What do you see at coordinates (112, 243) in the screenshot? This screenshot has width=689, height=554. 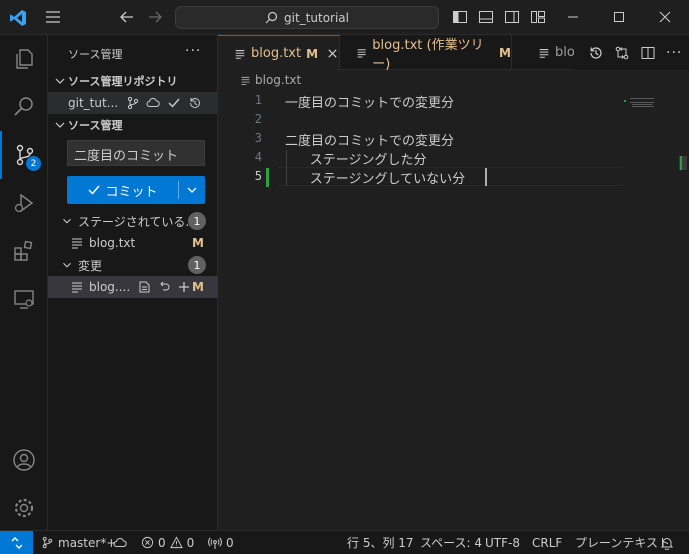 I see `staged-file-name: blog.txt` at bounding box center [112, 243].